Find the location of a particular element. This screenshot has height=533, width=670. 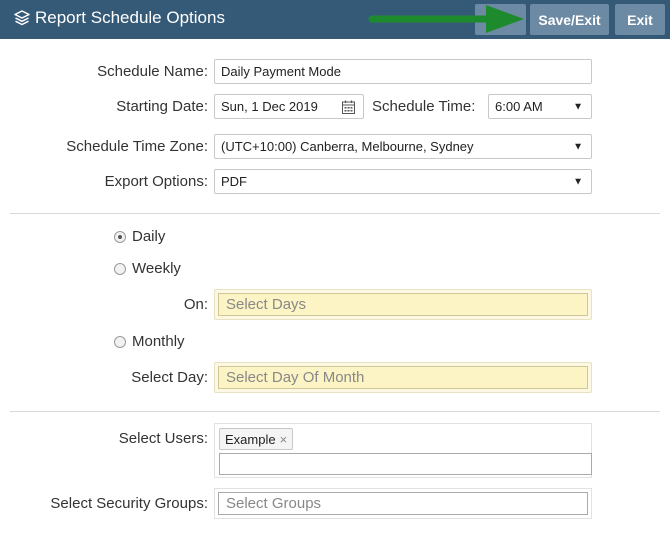

calendar-icon is located at coordinates (348, 107).